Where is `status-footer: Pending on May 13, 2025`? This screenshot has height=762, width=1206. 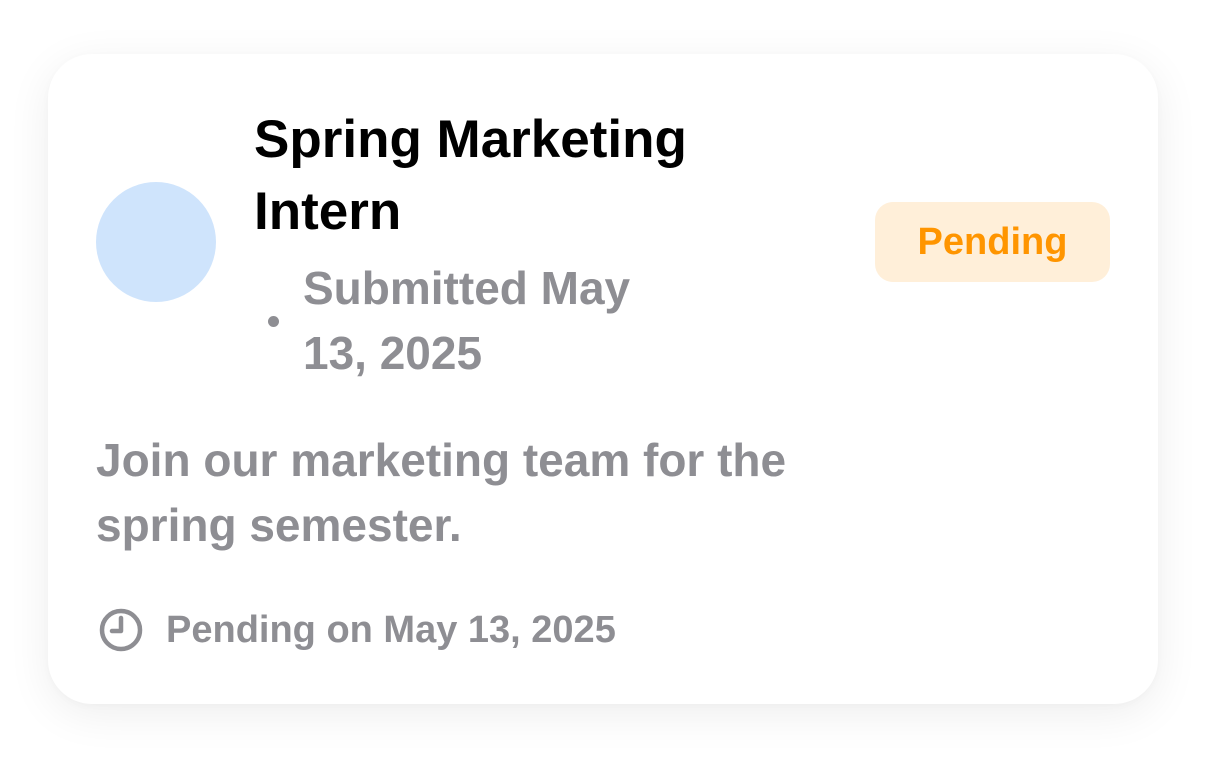 status-footer: Pending on May 13, 2025 is located at coordinates (357, 630).